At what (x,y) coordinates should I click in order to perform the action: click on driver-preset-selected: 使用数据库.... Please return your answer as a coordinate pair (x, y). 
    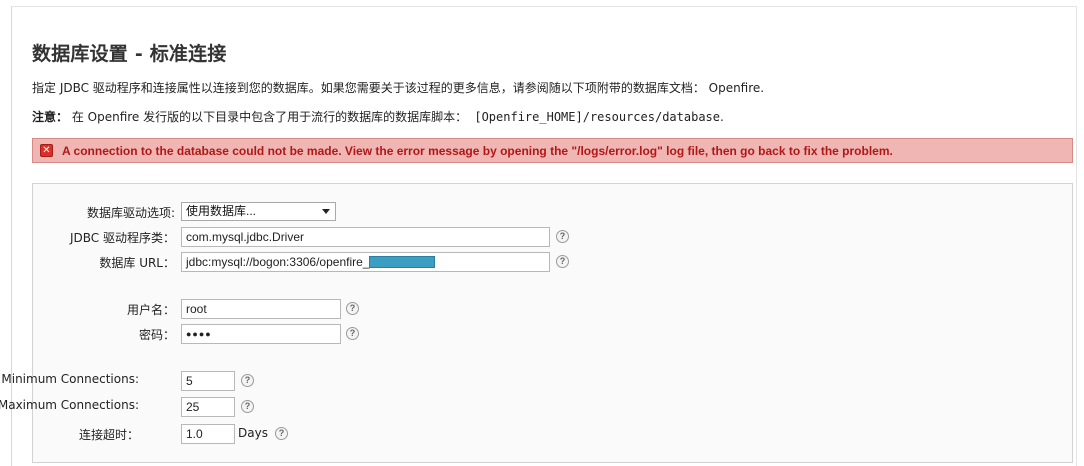
    Looking at the image, I should click on (221, 211).